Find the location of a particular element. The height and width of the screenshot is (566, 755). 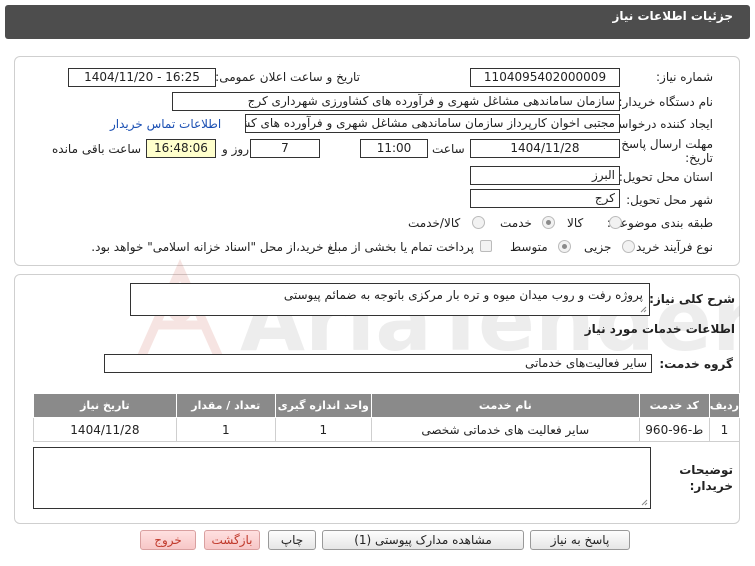

cell-quantity: 1 is located at coordinates (225, 429).